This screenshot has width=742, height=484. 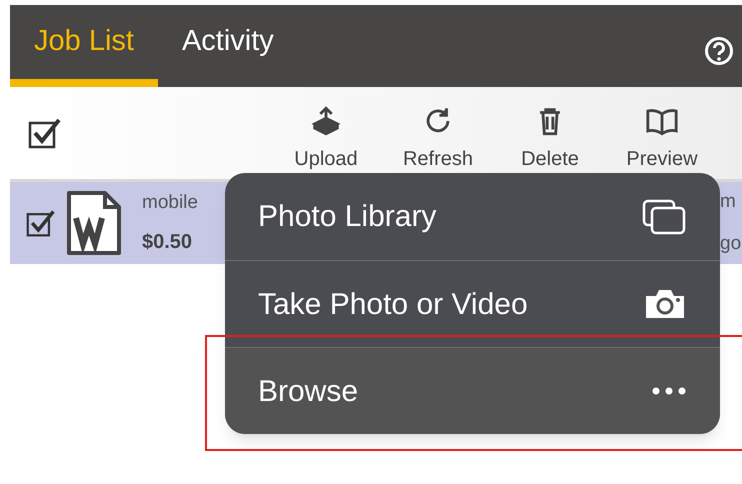 I want to click on word-document-icon, so click(x=94, y=223).